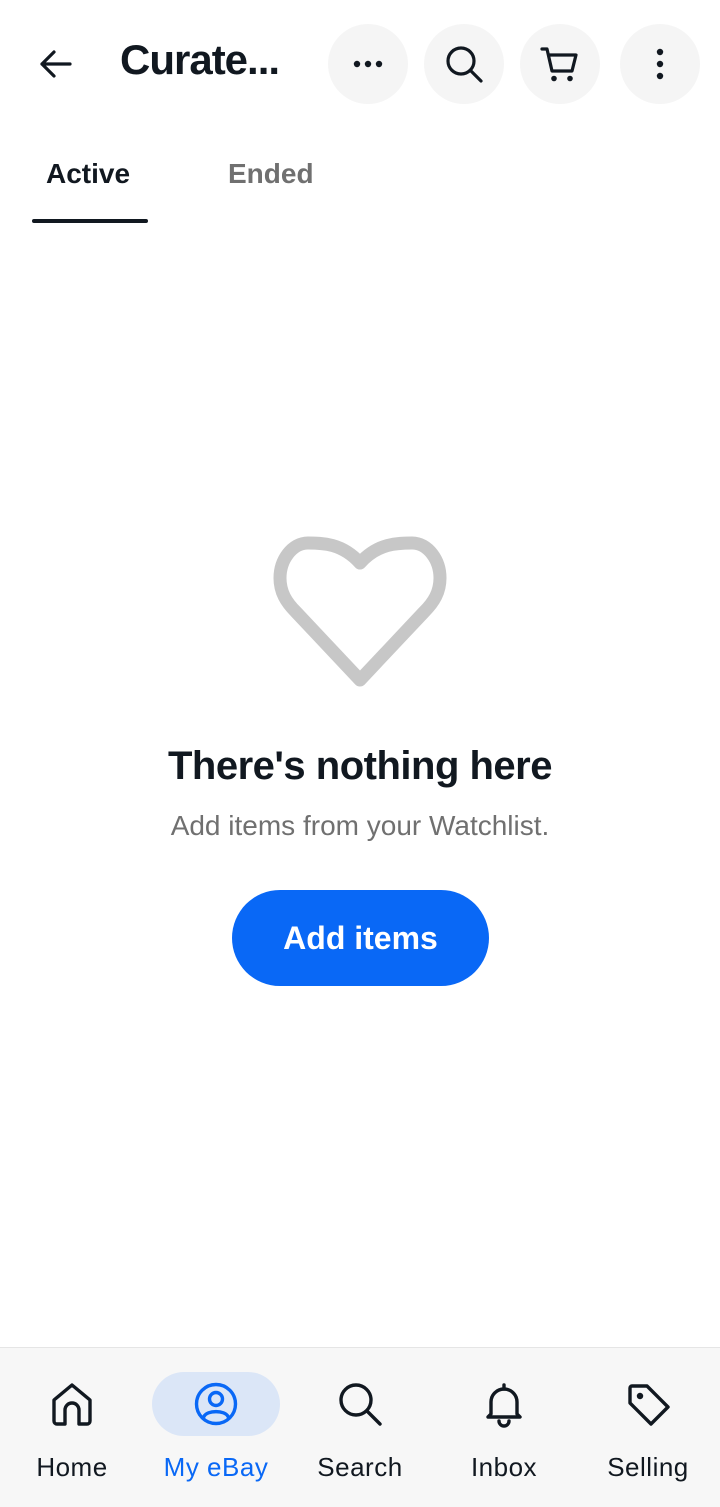 This screenshot has width=720, height=1507. I want to click on nav-item-inbox: Inbox, so click(504, 1427).